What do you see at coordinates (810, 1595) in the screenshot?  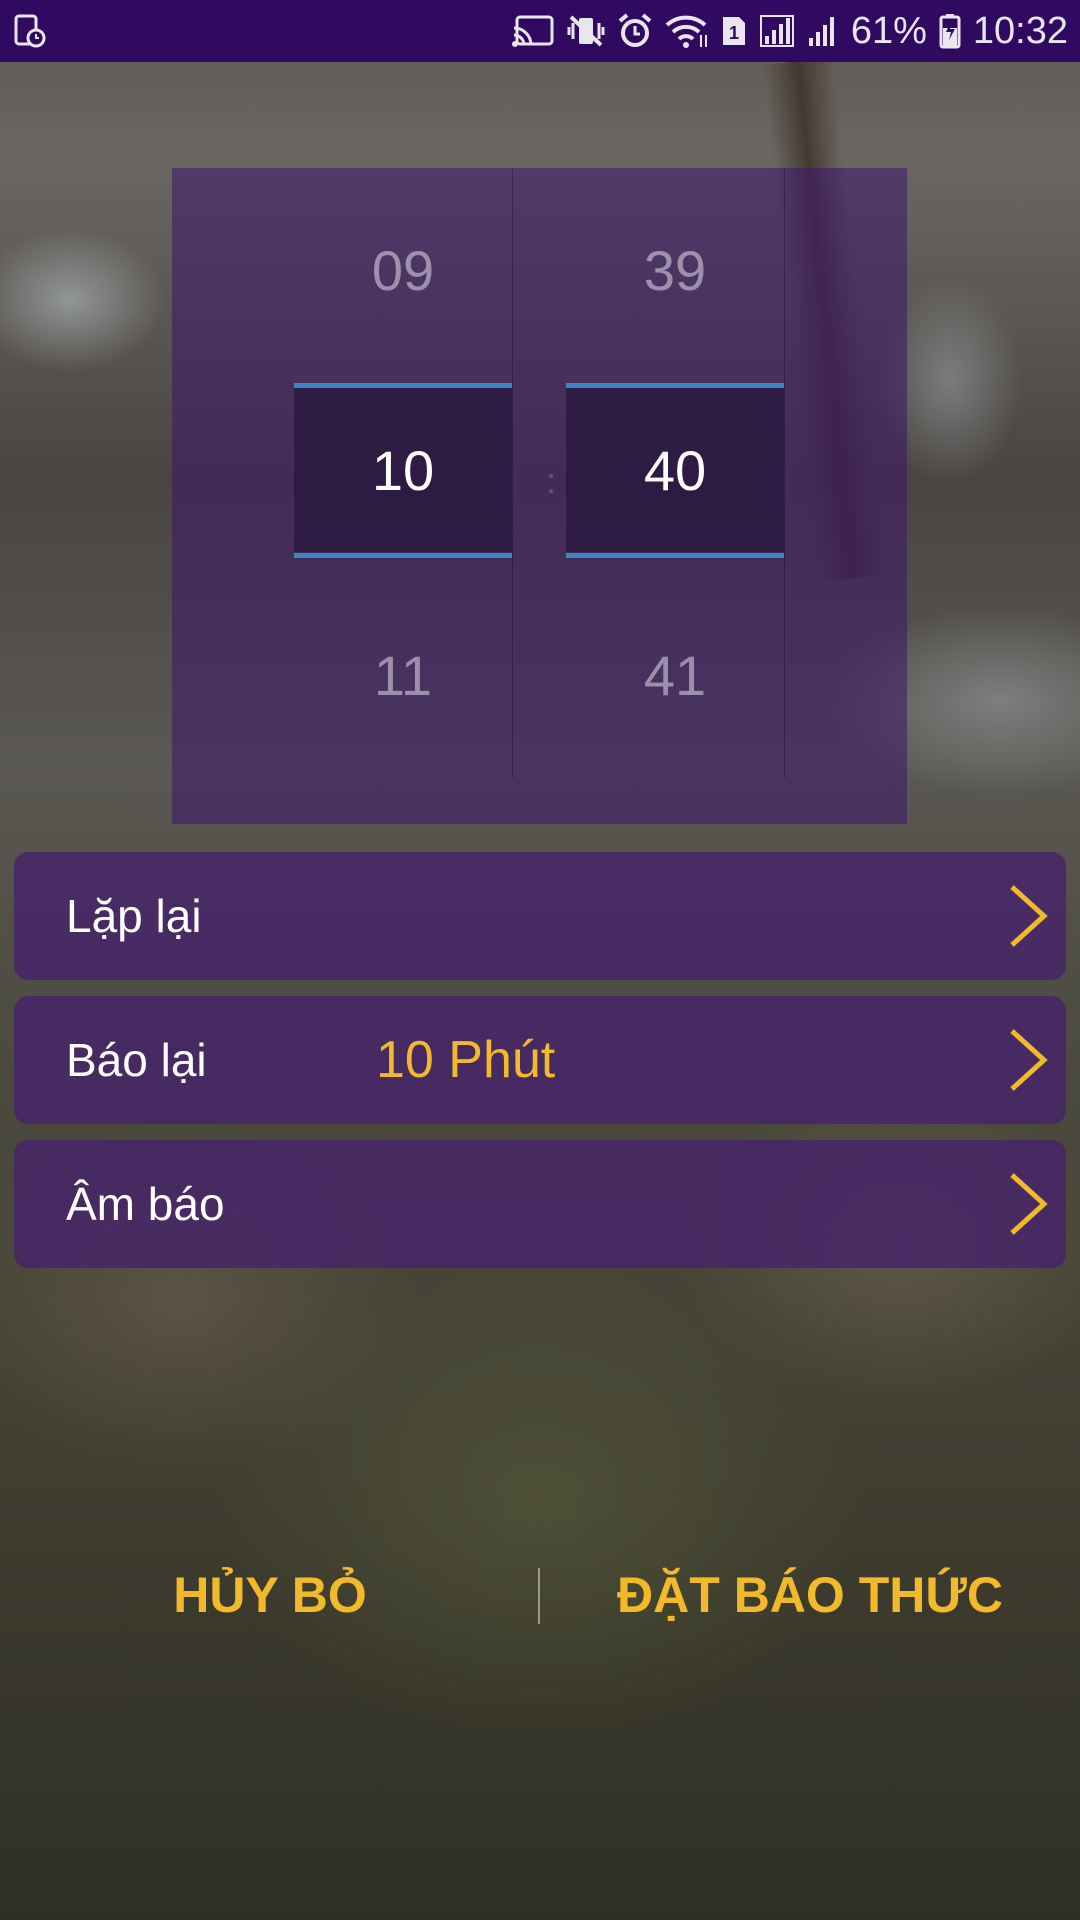 I see `set-alarm-button: ĐẶT BÁO THỨC` at bounding box center [810, 1595].